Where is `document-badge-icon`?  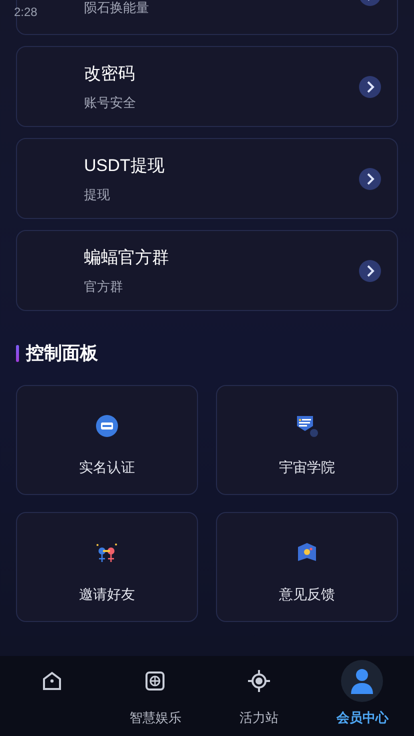 document-badge-icon is located at coordinates (307, 426).